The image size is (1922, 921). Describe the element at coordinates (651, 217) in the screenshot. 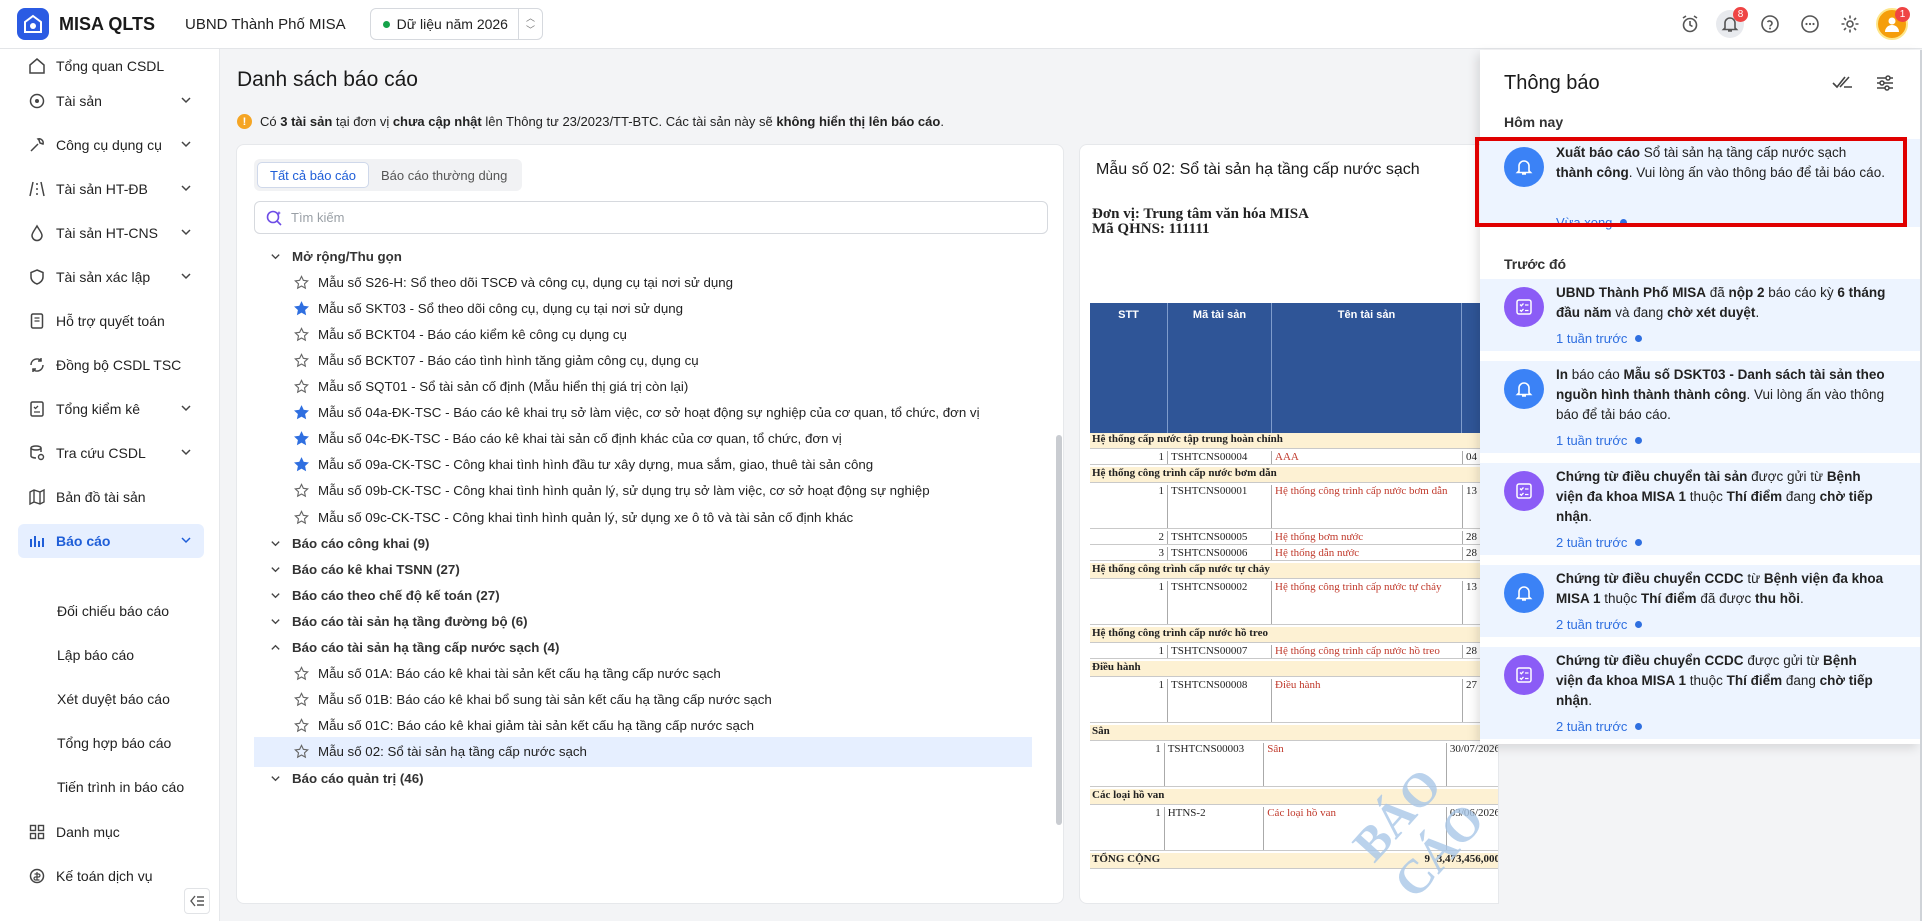

I see `search-input: Tìm kiếm` at that location.